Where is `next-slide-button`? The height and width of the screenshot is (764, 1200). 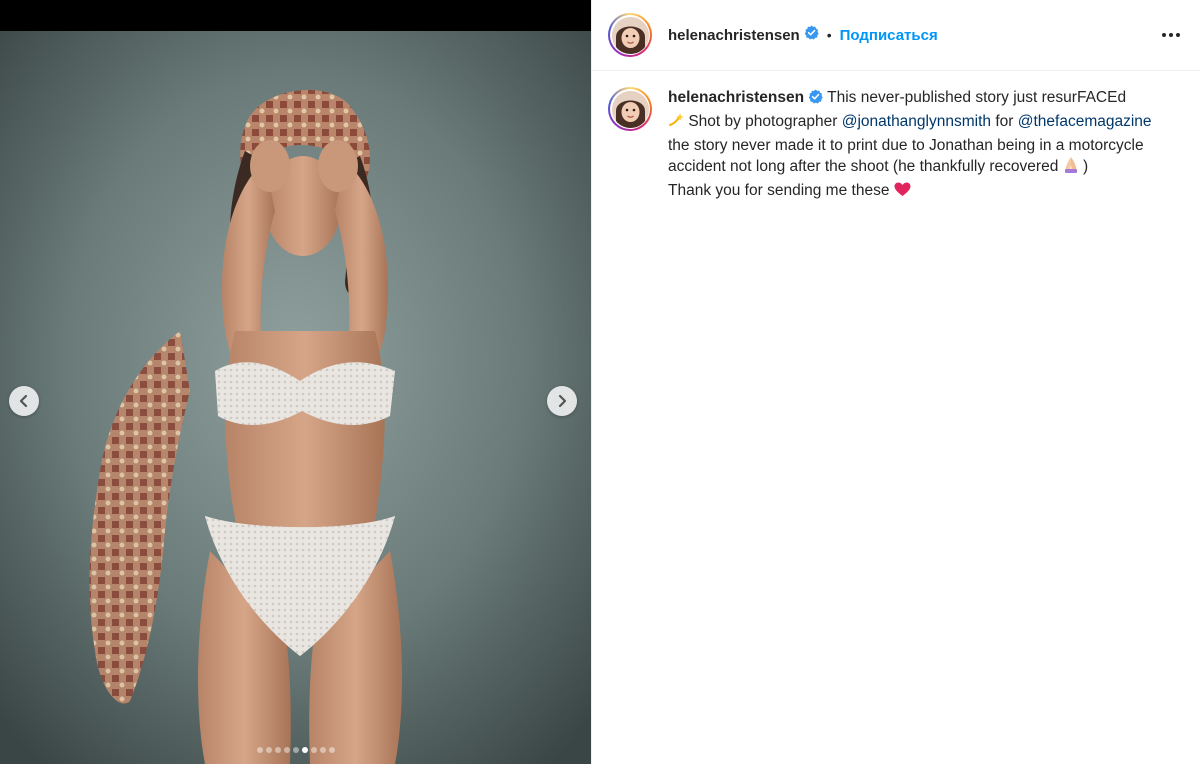 next-slide-button is located at coordinates (562, 401).